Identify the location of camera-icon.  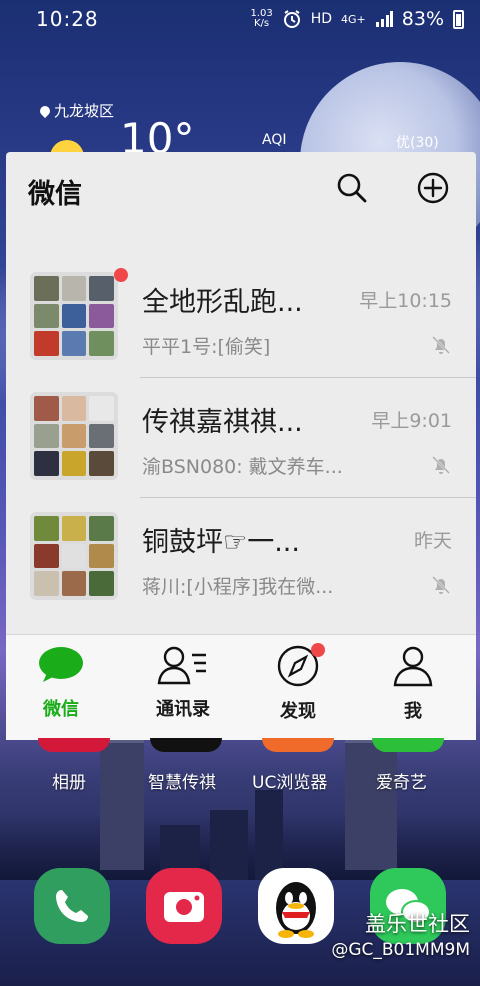
(184, 907).